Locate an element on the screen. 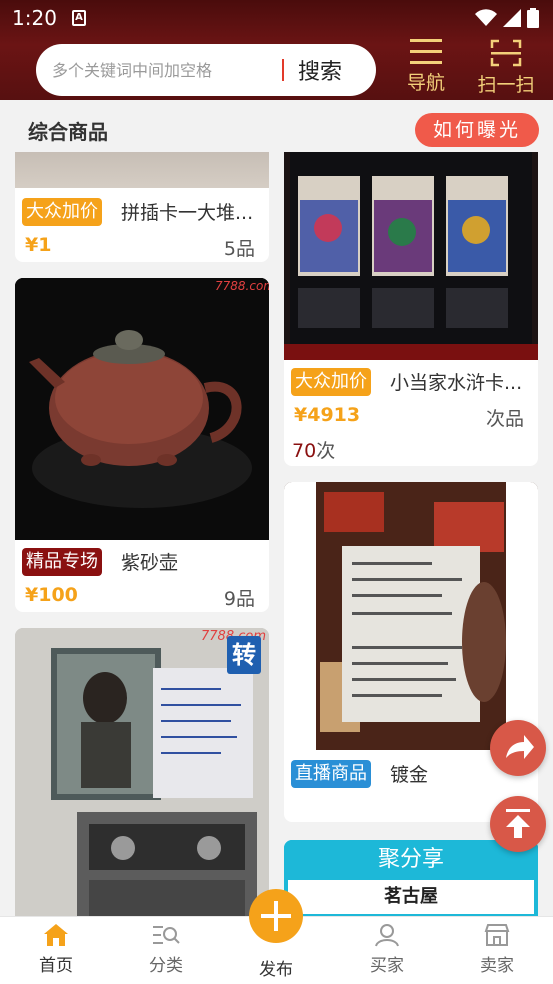 This screenshot has width=553, height=984. menu-icon is located at coordinates (426, 51).